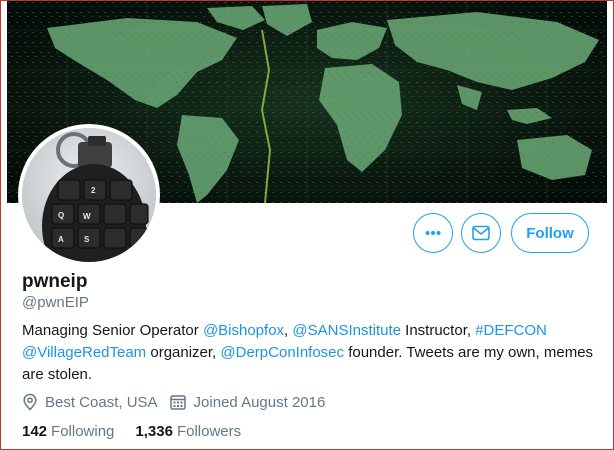 This screenshot has height=450, width=614. What do you see at coordinates (243, 330) in the screenshot?
I see `bio-mention-bishopfox: @Bishopfox` at bounding box center [243, 330].